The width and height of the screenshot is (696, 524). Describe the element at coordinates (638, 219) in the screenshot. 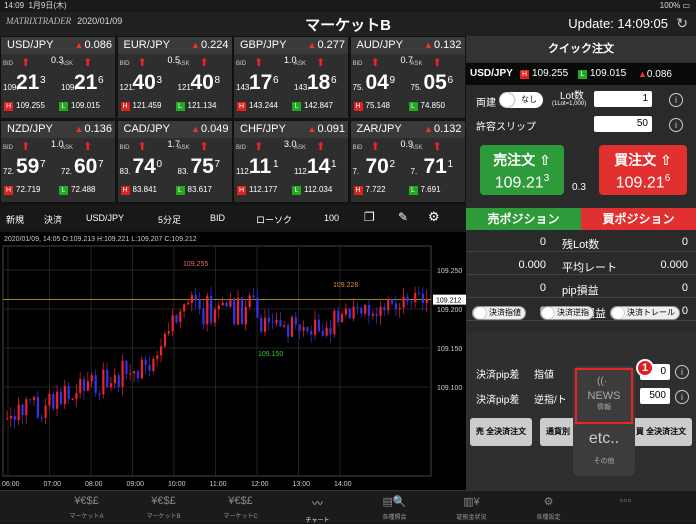

I see `tab-buy-position: 買ポジション` at that location.